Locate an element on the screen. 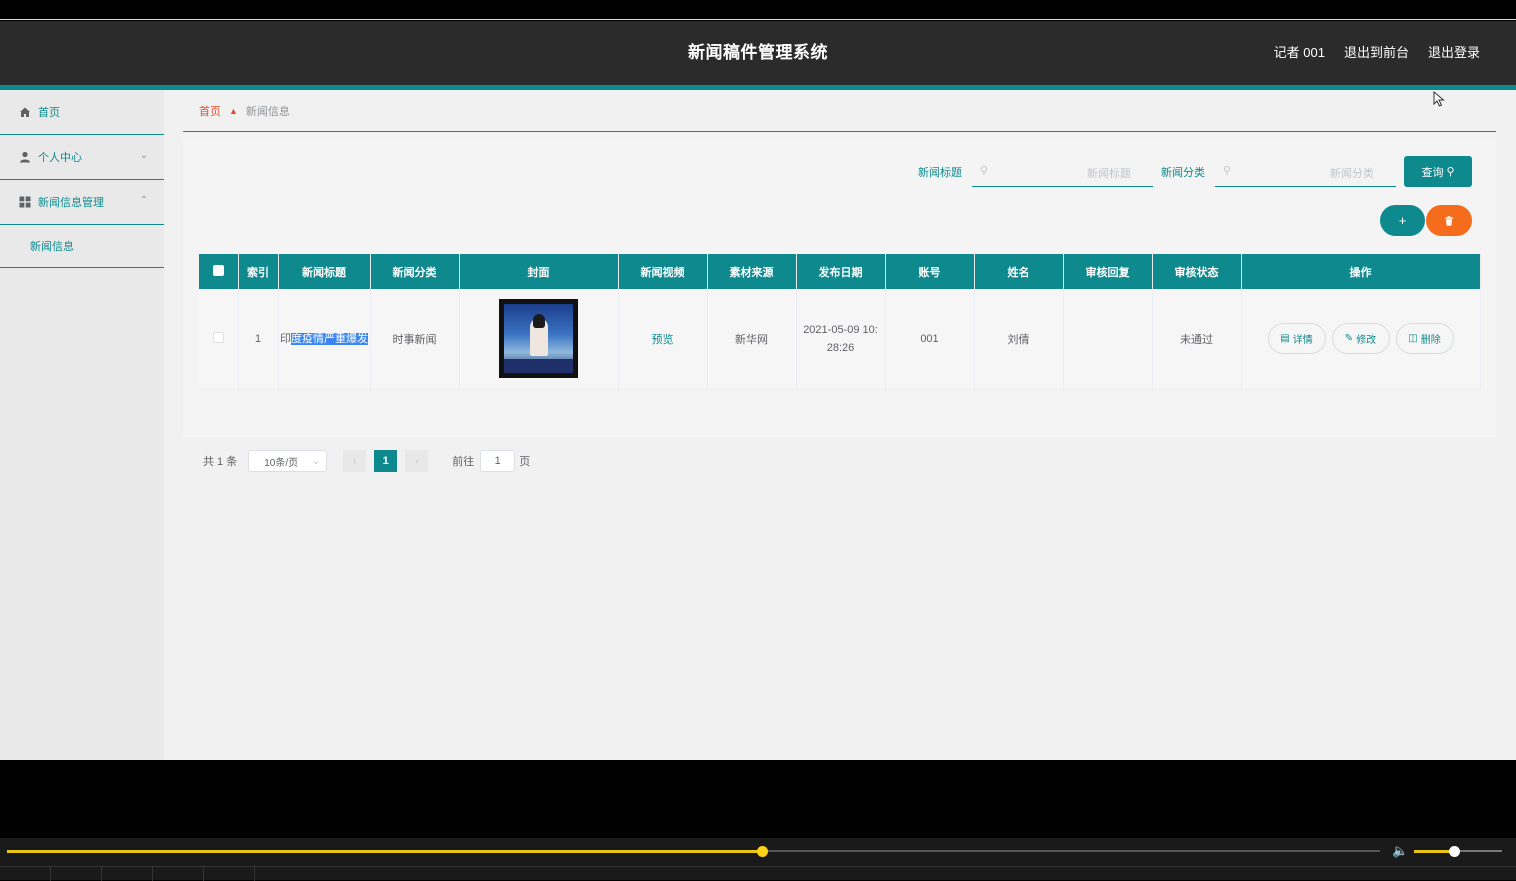  sidebar-item-label: 首页 is located at coordinates (49, 113).